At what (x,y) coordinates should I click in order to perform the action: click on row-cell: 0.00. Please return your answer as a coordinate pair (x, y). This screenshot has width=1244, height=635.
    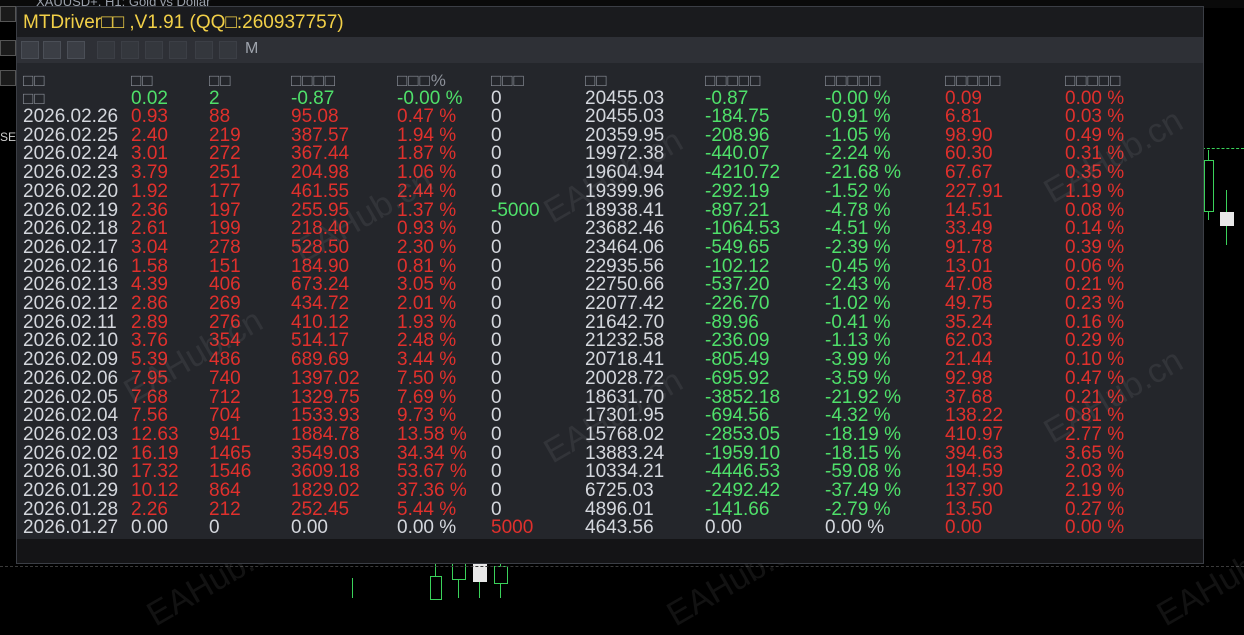
    Looking at the image, I should click on (723, 528).